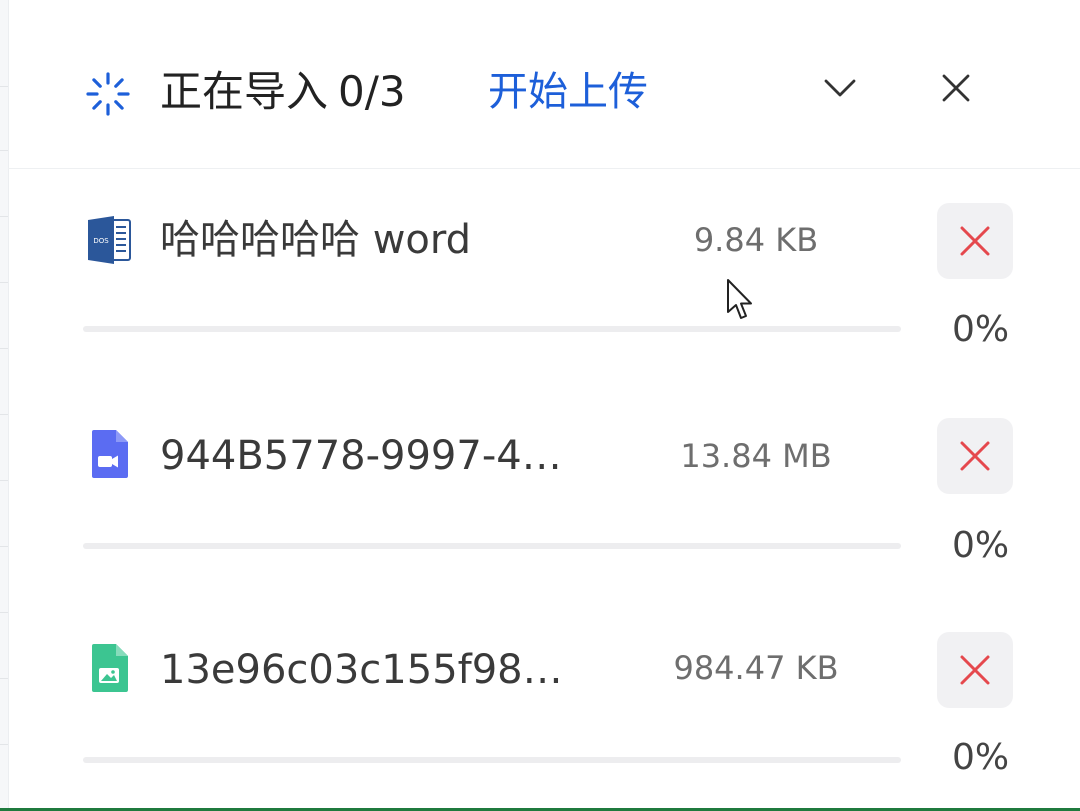  Describe the element at coordinates (110, 668) in the screenshot. I see `image-file-icon` at that location.